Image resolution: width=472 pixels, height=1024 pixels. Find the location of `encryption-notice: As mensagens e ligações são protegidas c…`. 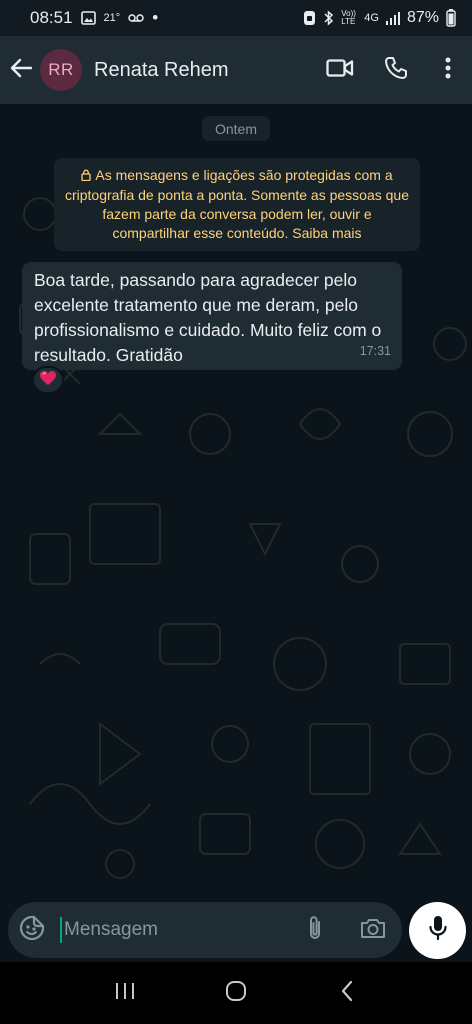

encryption-notice: As mensagens e ligações são protegidas c… is located at coordinates (237, 204).